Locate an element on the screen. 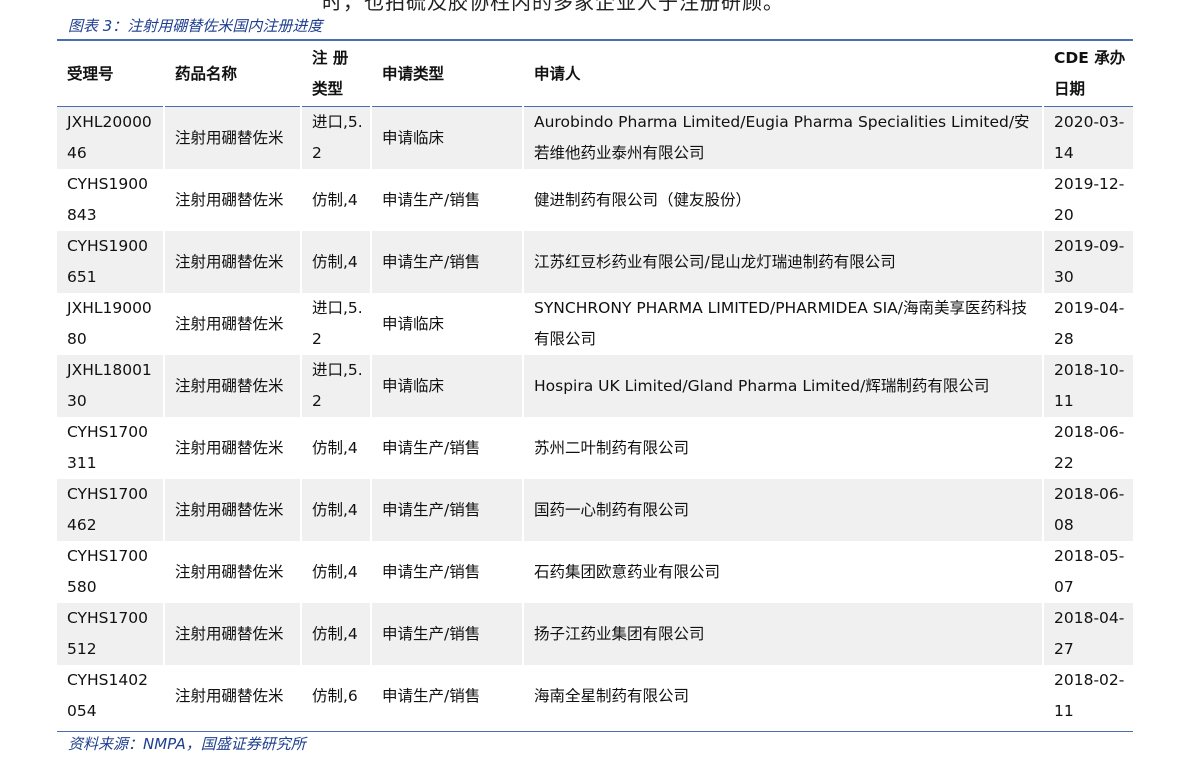 The width and height of the screenshot is (1191, 770). cell-acceptance-no: JXHL2000046 is located at coordinates (110, 137).